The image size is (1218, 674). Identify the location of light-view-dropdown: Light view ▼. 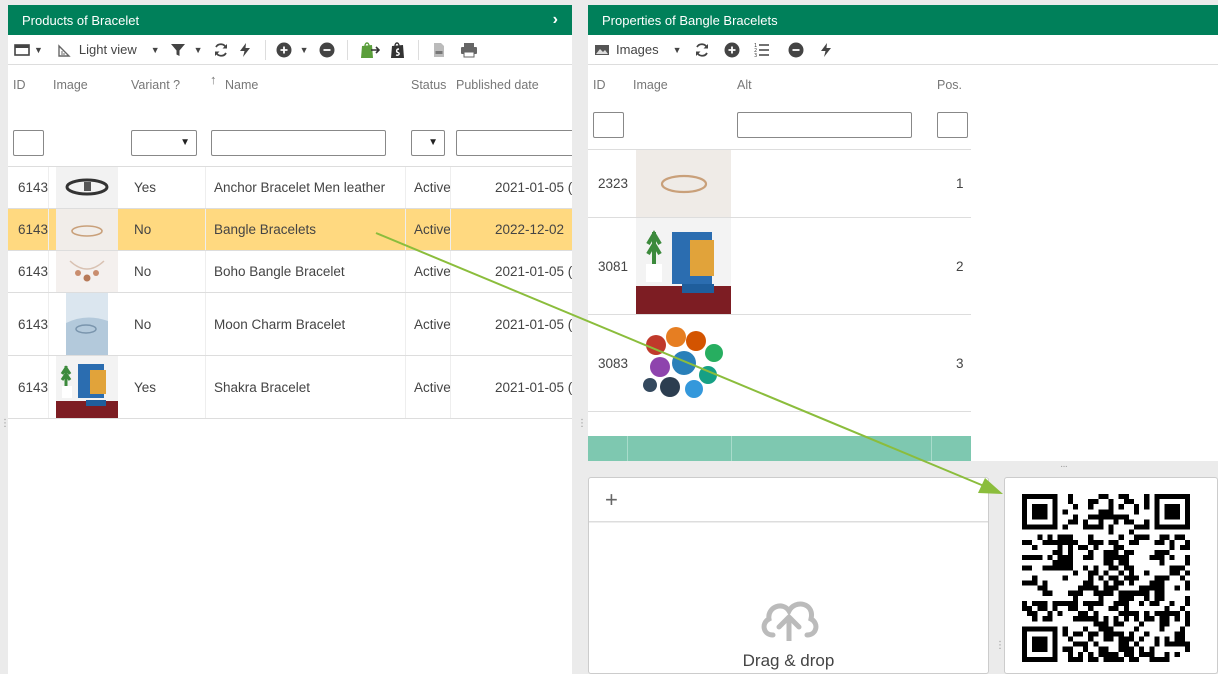
(108, 50).